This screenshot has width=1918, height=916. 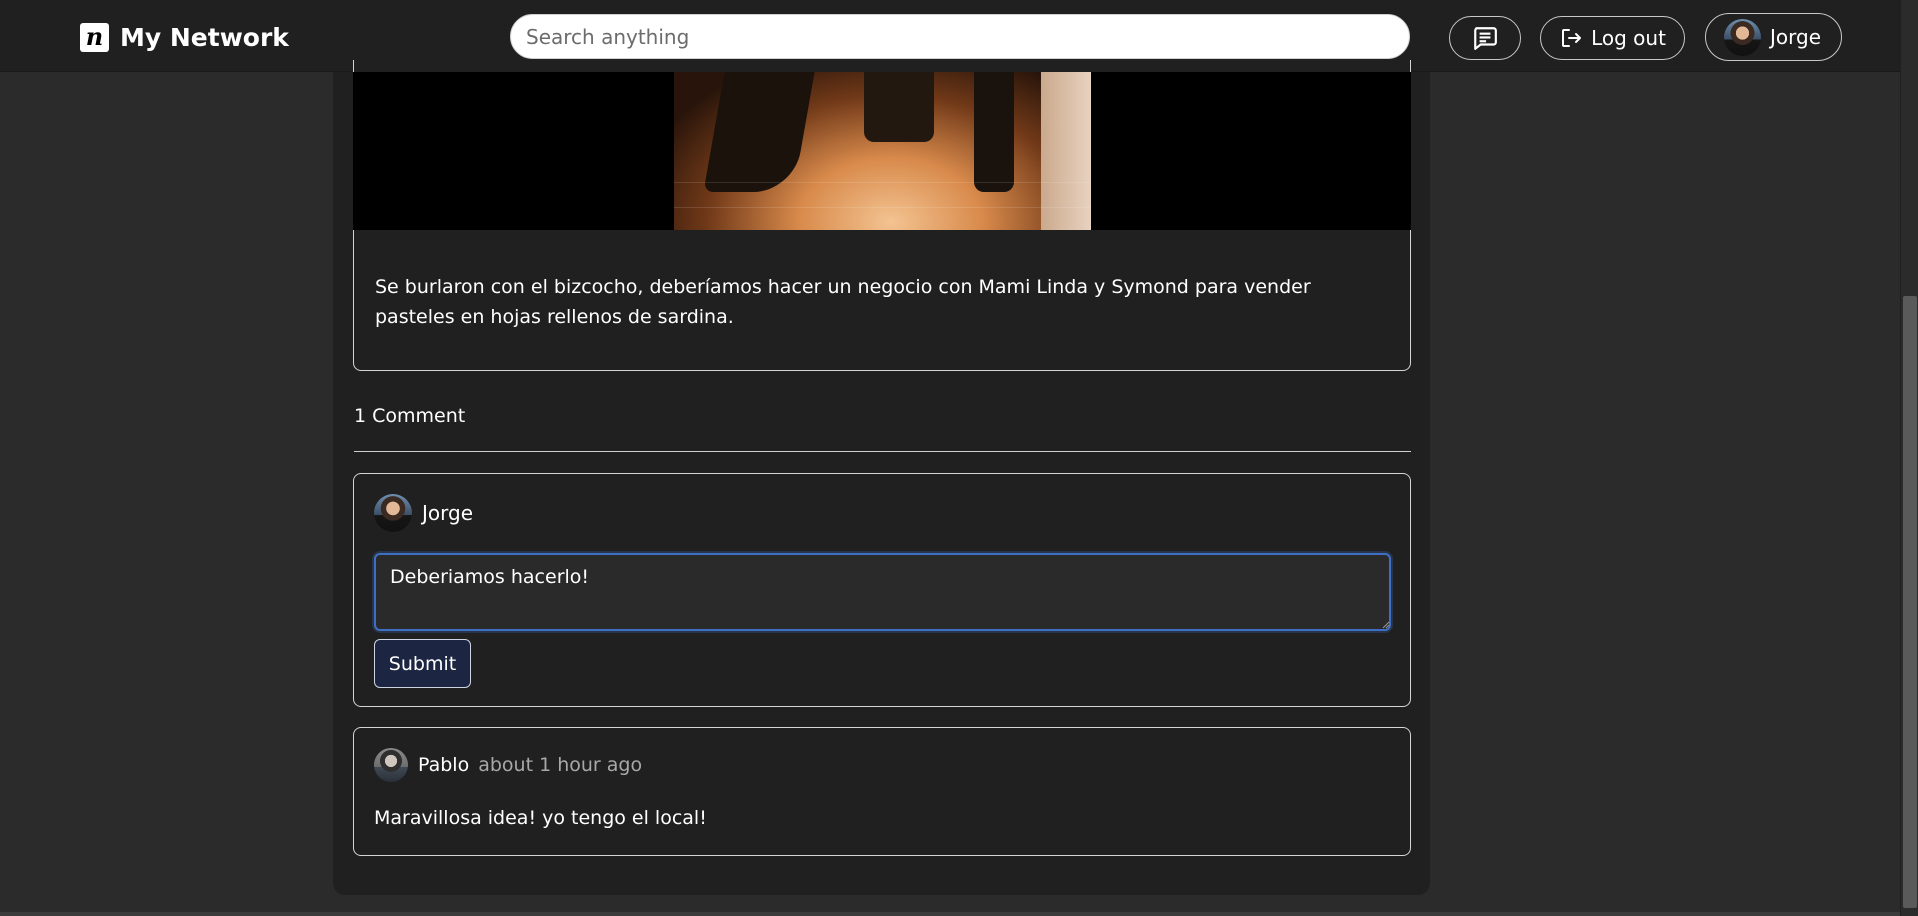 I want to click on logout-button: Log out, so click(x=1612, y=38).